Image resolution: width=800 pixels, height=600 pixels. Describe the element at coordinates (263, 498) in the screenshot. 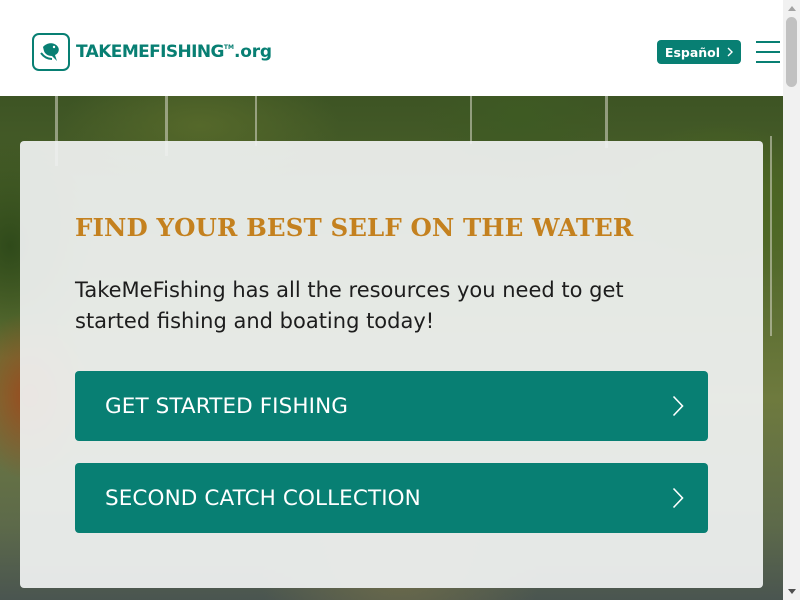

I see `cta-label: SECOND CATCH COLLECTION` at that location.